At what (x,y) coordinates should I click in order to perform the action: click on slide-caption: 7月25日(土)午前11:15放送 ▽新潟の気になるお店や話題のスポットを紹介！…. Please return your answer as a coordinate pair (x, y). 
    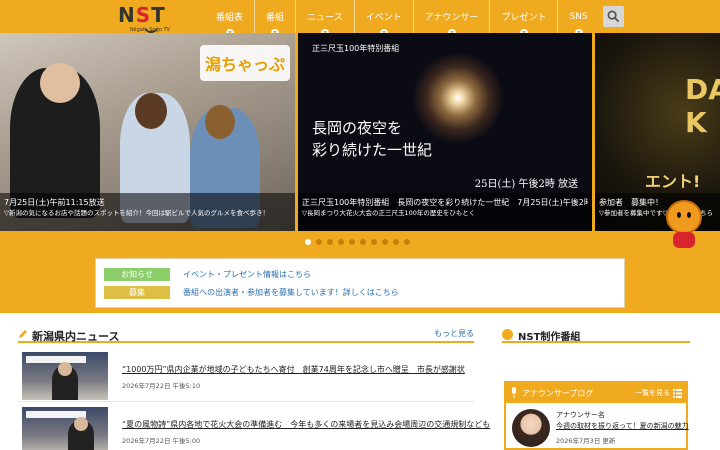
    Looking at the image, I should click on (147, 212).